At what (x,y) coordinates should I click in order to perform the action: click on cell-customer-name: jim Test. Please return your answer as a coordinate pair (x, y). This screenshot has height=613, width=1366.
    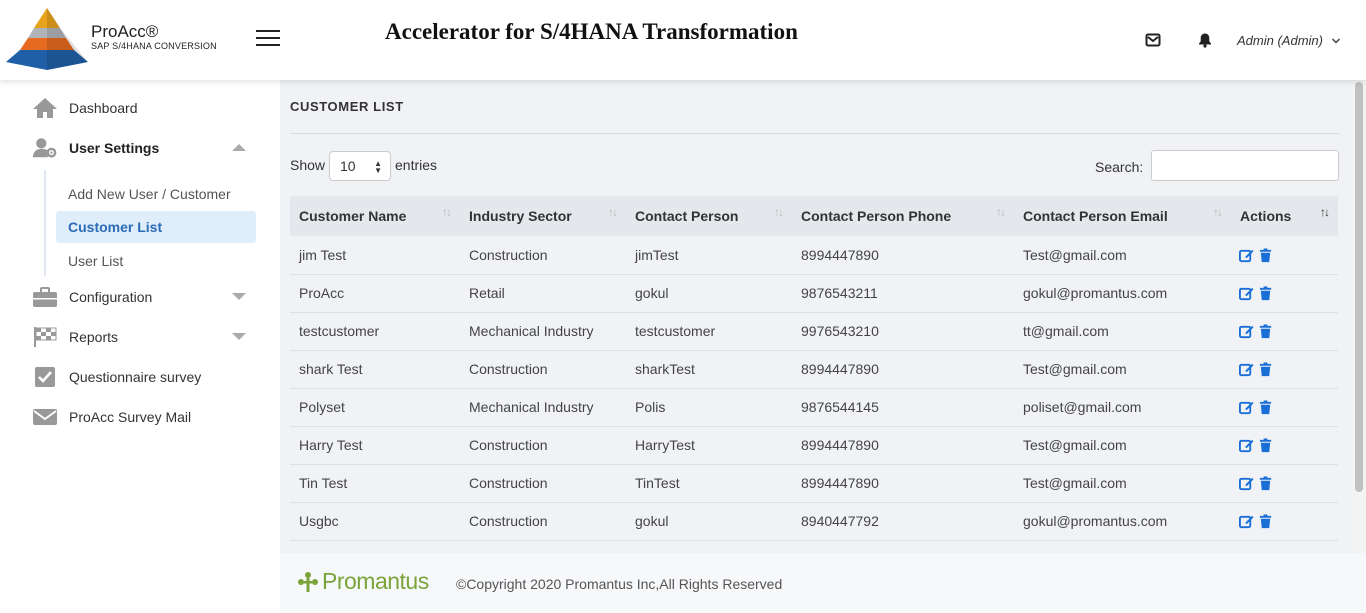
    Looking at the image, I should click on (323, 254).